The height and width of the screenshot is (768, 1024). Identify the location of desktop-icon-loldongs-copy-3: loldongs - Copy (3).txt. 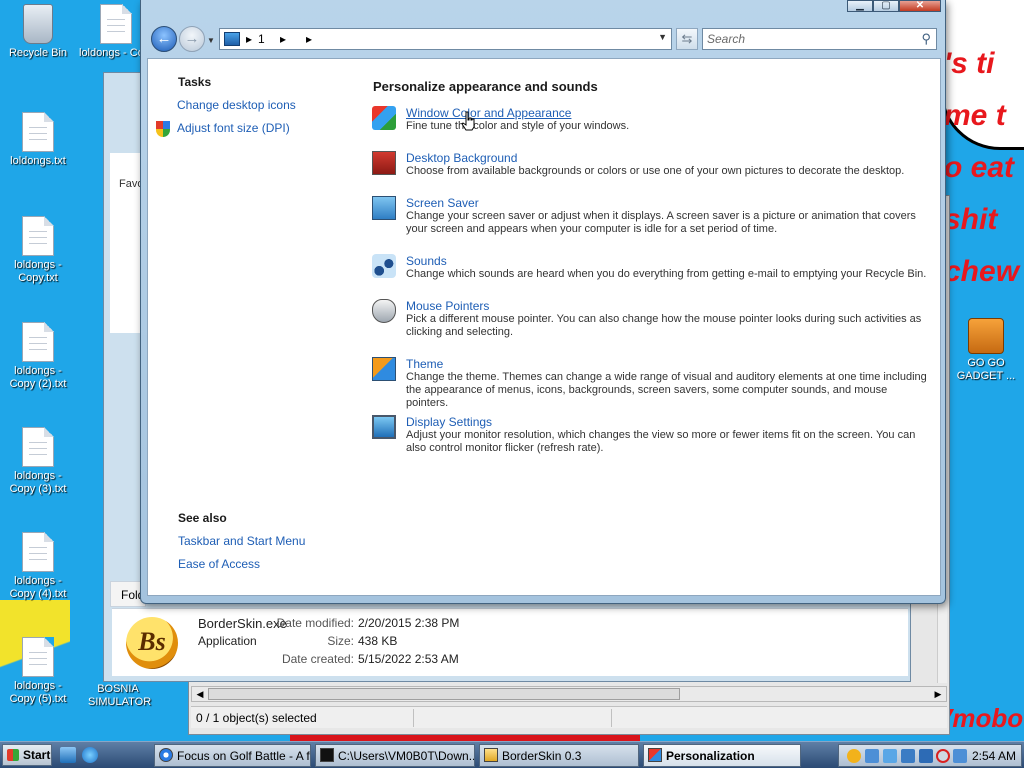
(38, 461).